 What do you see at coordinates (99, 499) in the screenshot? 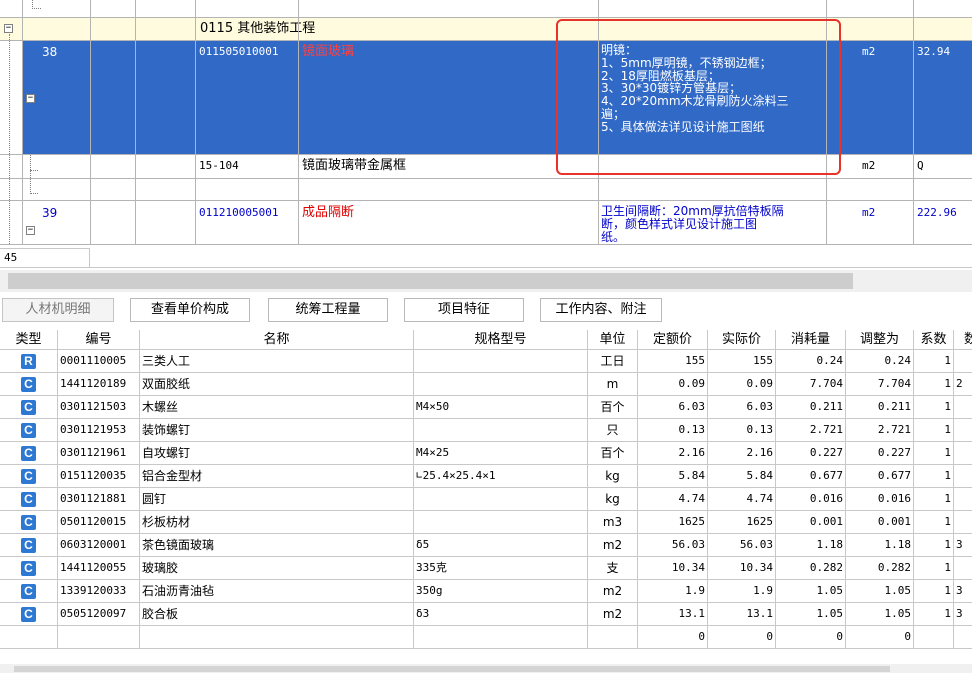
I see `cell-code: 0301121881` at bounding box center [99, 499].